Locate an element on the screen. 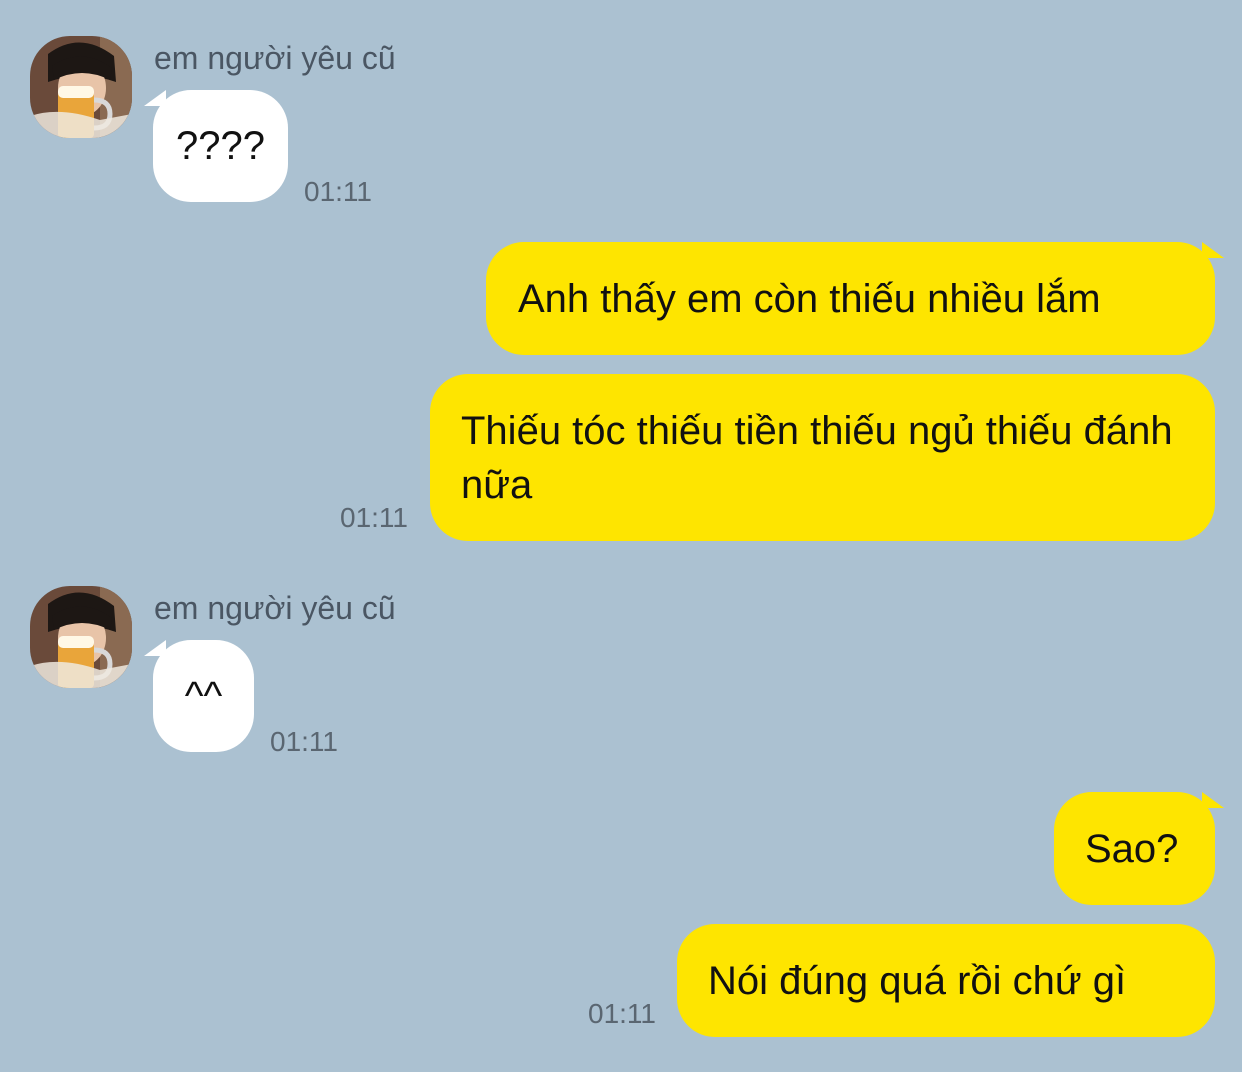 This screenshot has width=1242, height=1072. message-text: Anh thấy em còn thiếu nhiều lắm is located at coordinates (809, 298).